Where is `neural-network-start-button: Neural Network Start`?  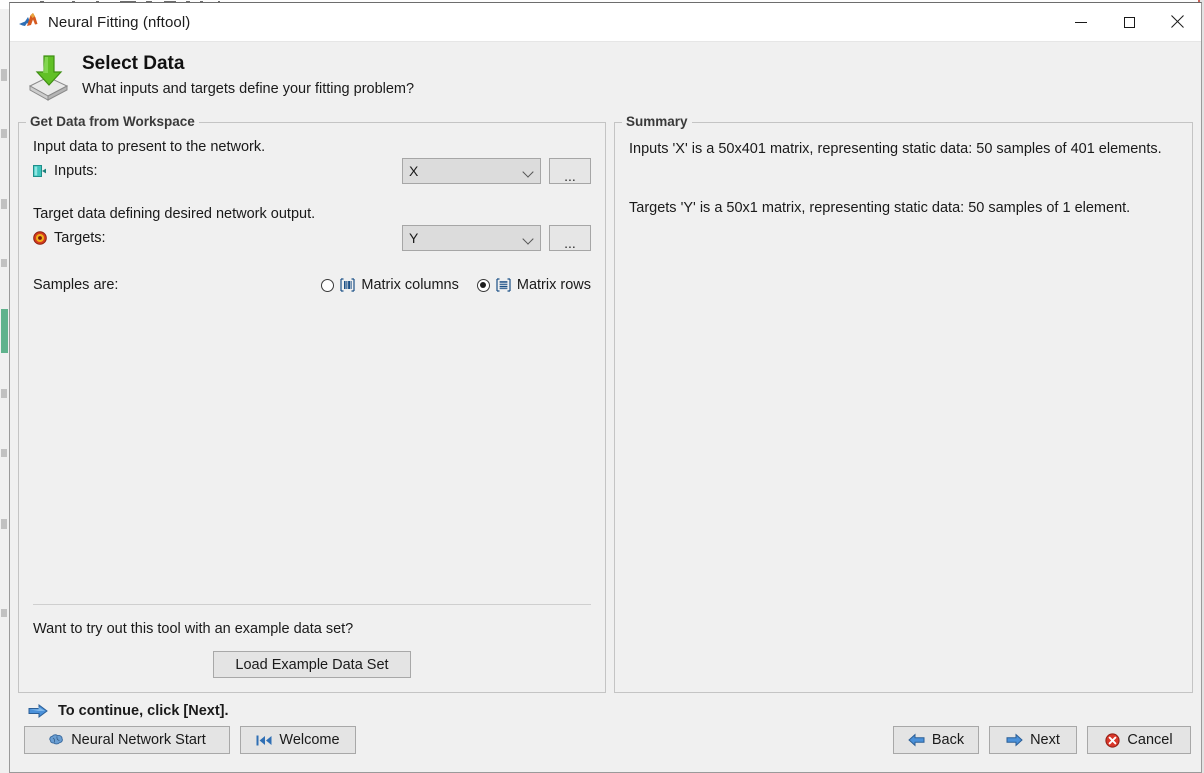 neural-network-start-button: Neural Network Start is located at coordinates (127, 740).